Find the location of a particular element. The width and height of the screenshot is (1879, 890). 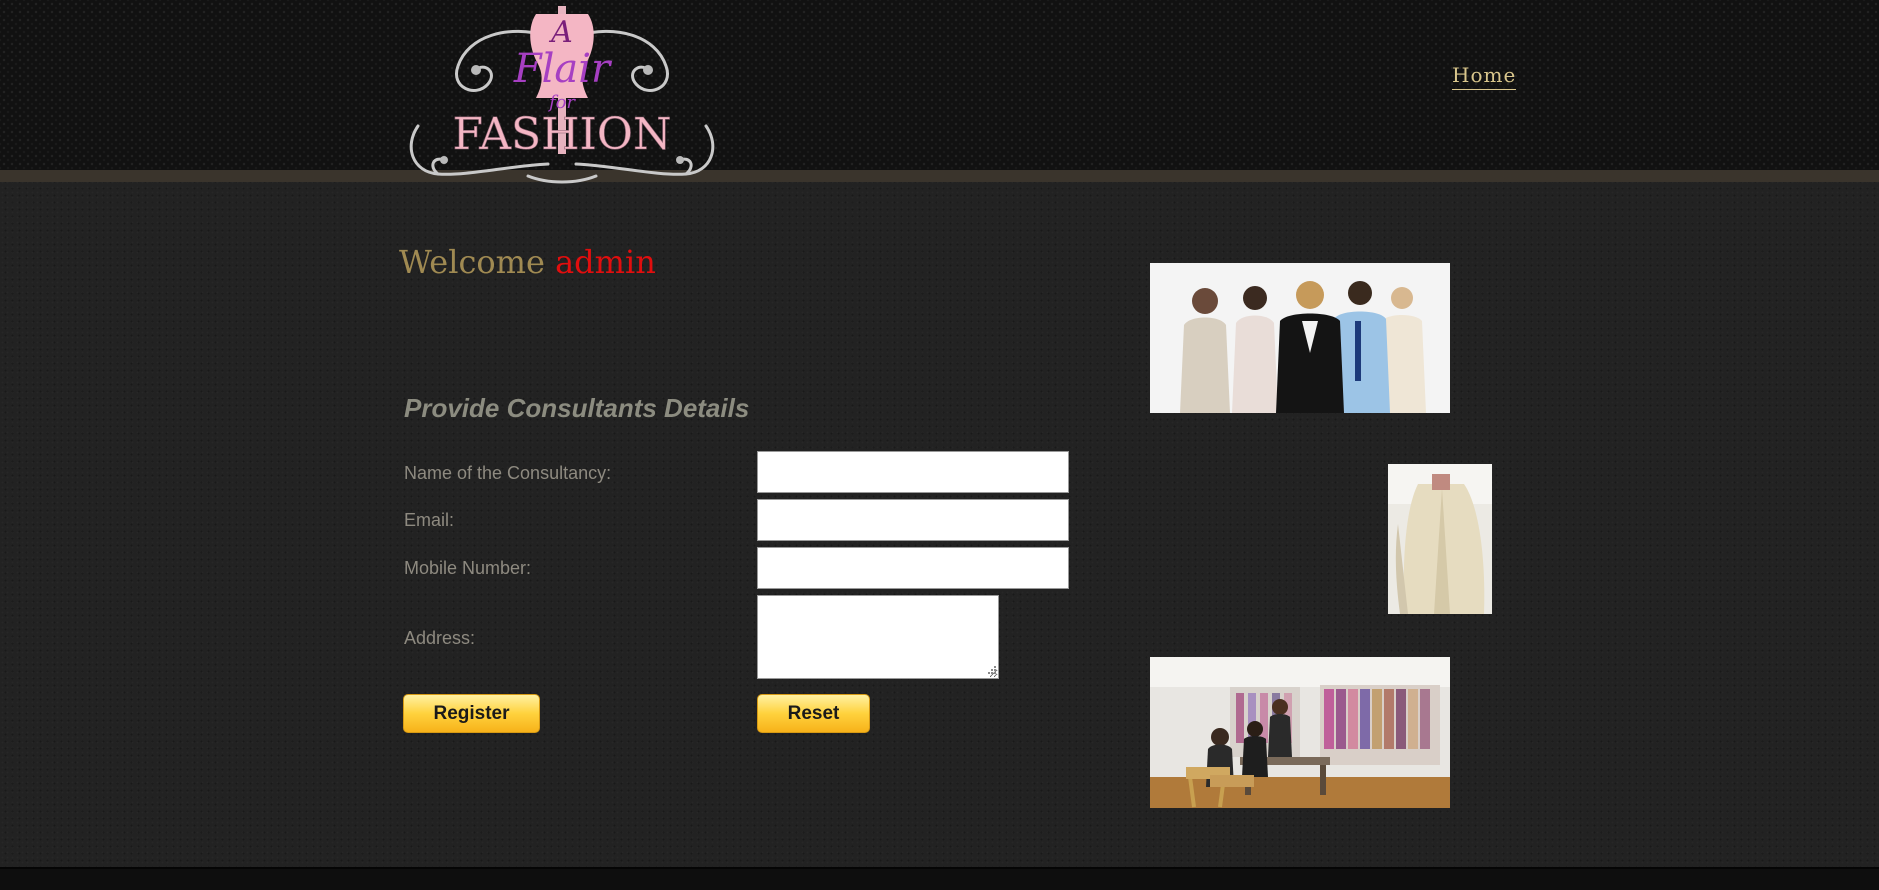

logo-text-flair: Flair is located at coordinates (563, 69).